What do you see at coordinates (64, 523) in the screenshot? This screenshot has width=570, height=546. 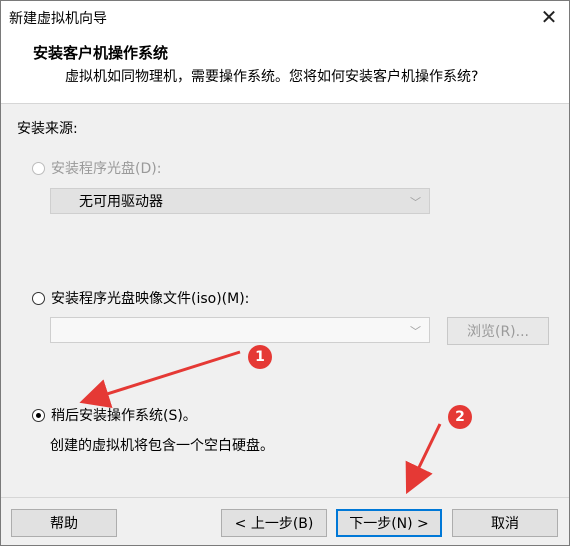 I see `help-button: 帮助` at bounding box center [64, 523].